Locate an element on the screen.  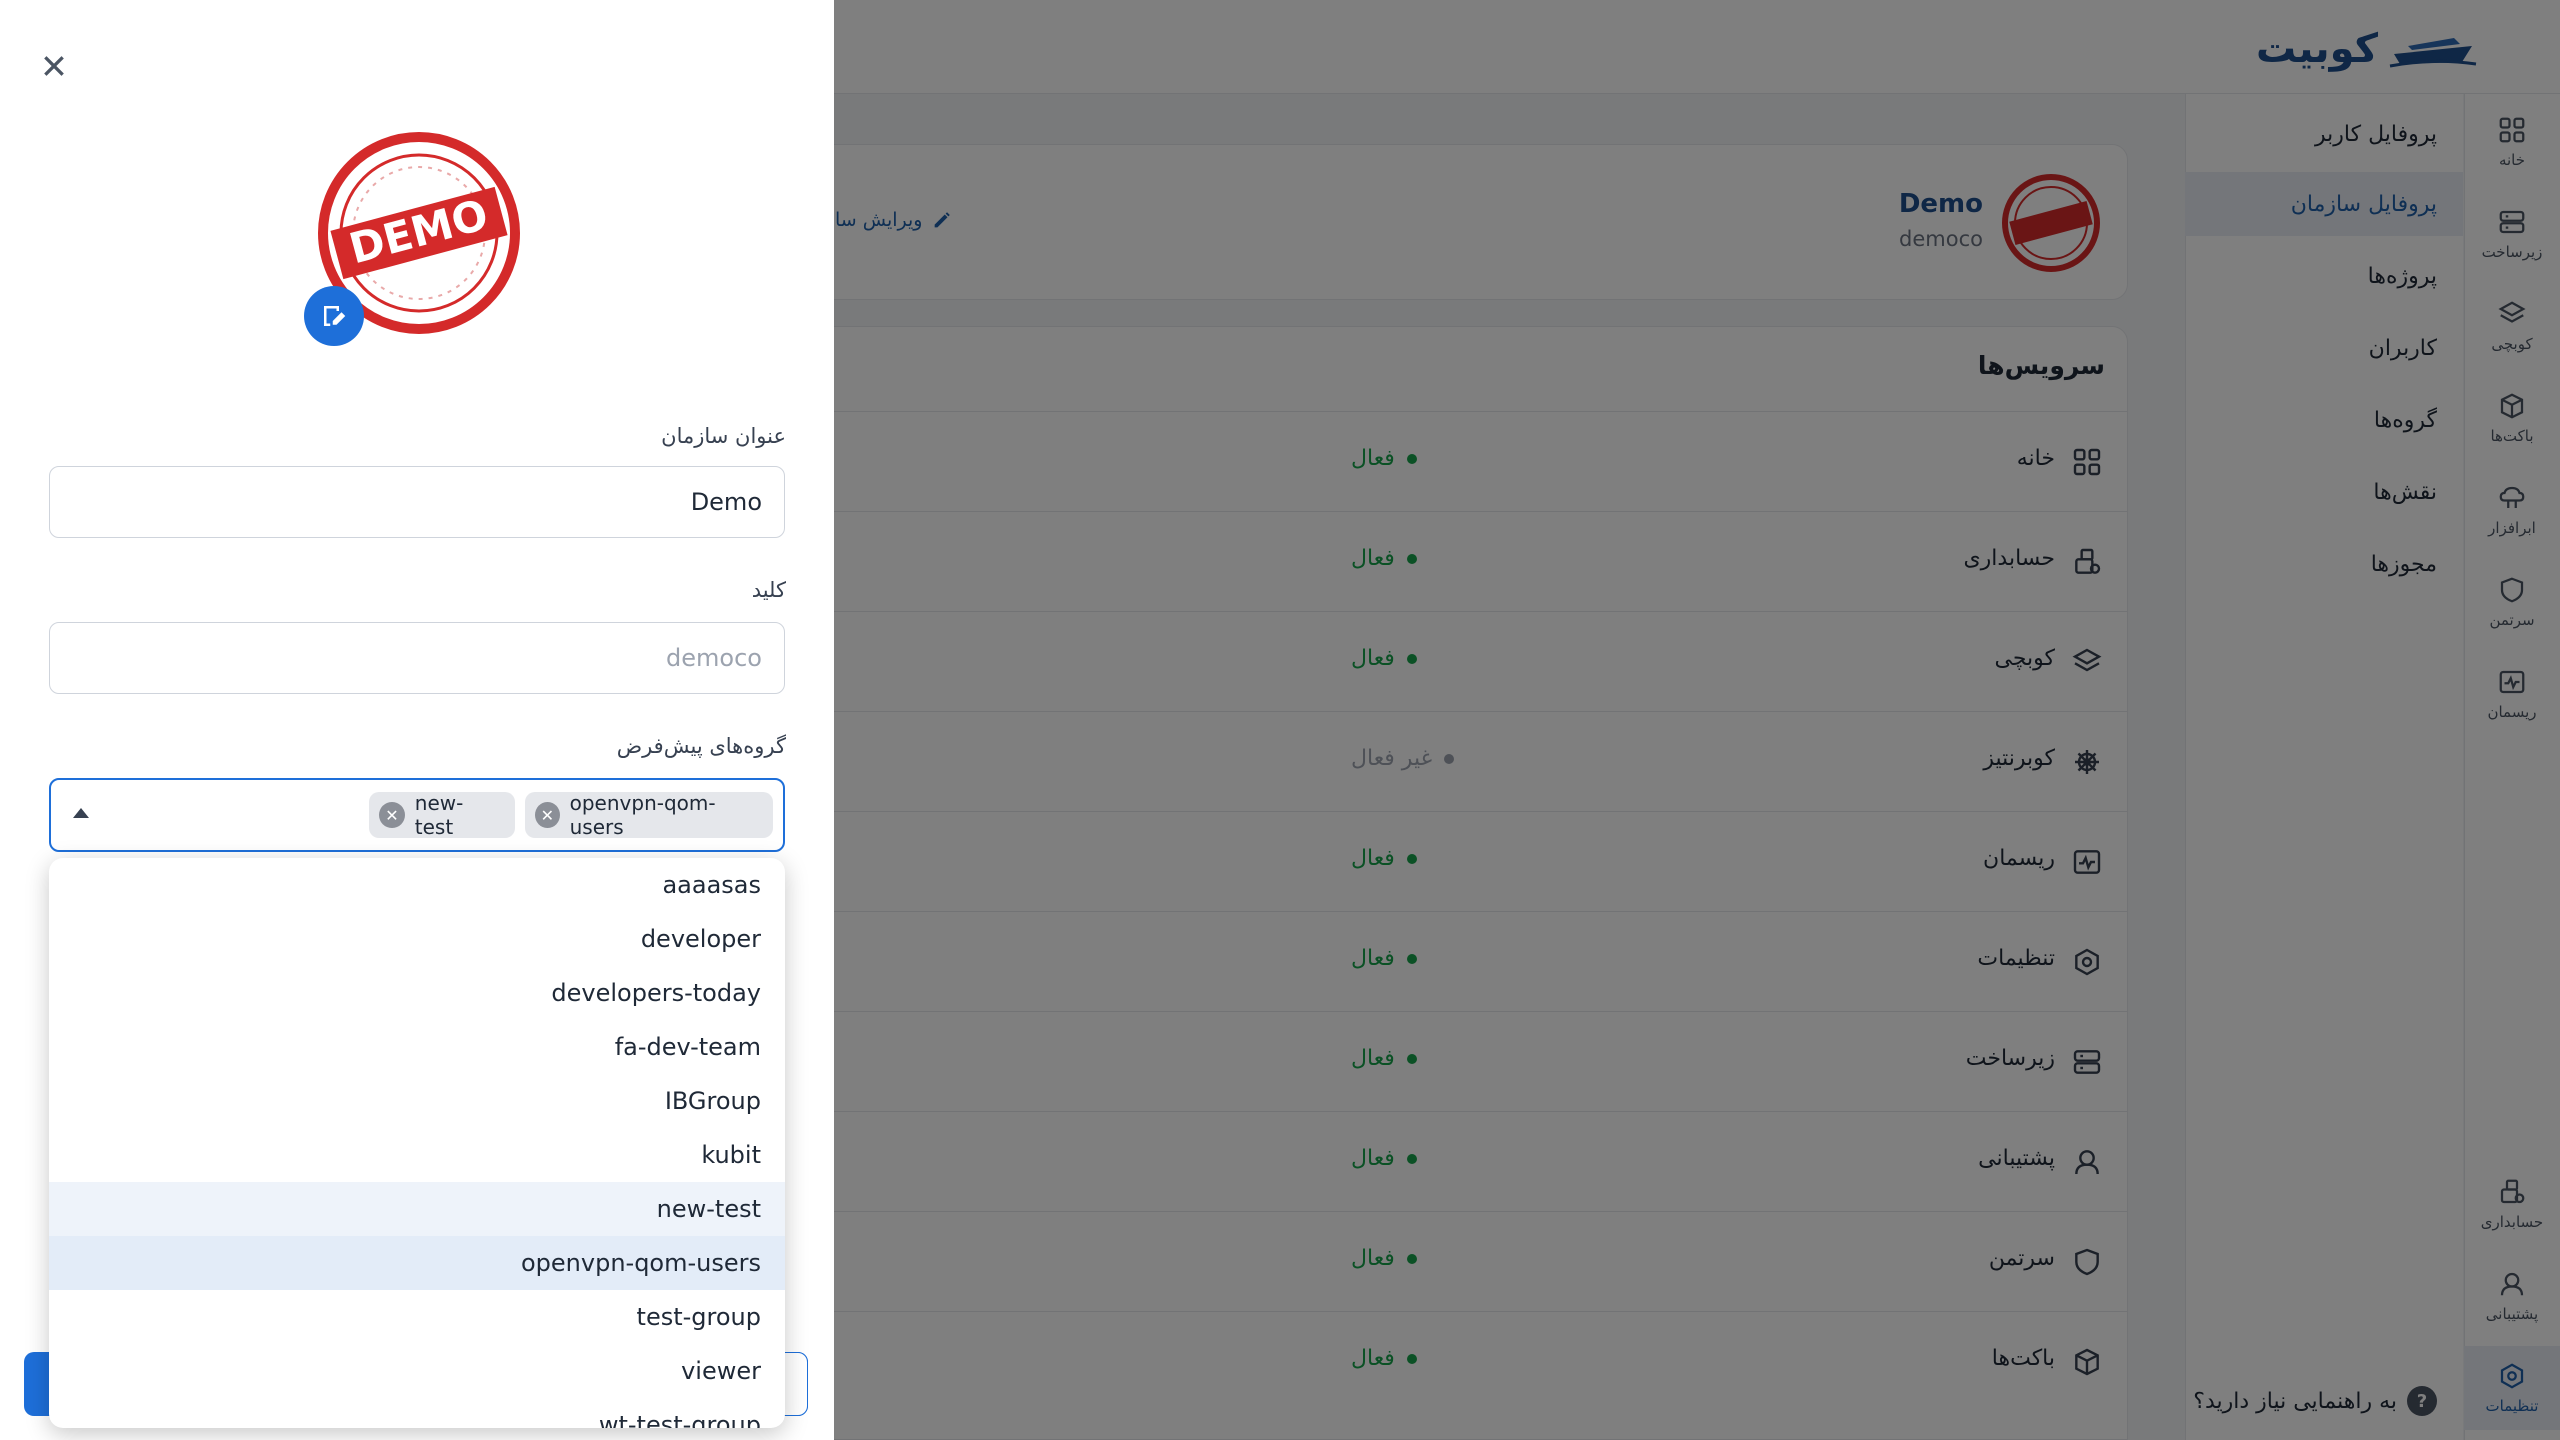
close-button is located at coordinates (54, 66).